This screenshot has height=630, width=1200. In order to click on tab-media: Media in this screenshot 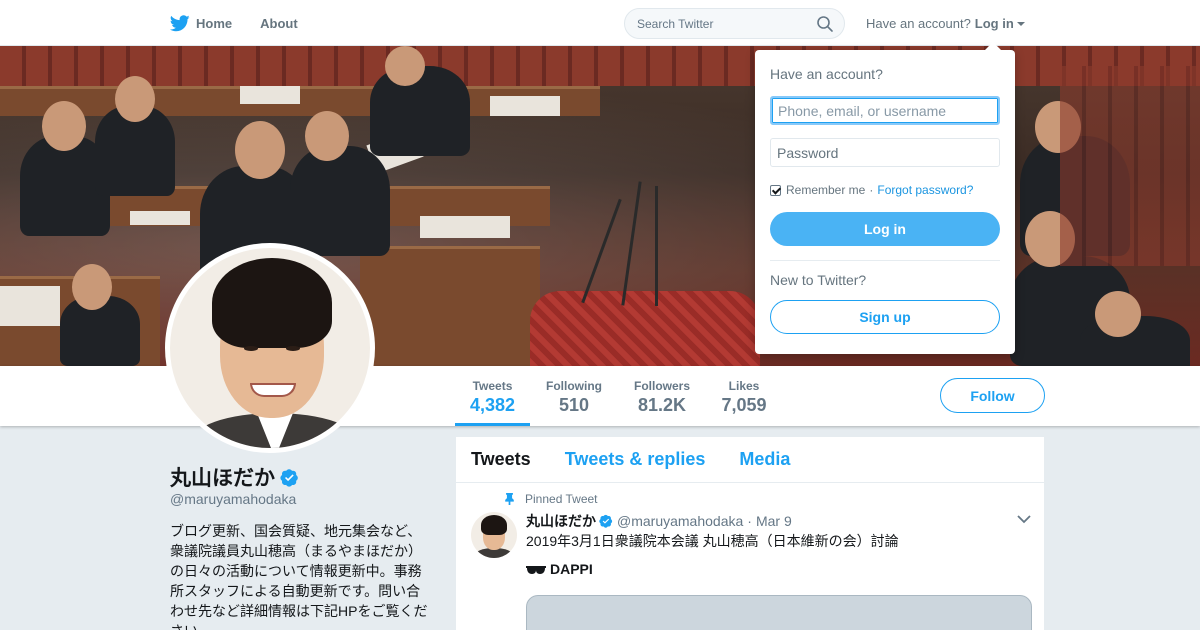, I will do `click(764, 459)`.